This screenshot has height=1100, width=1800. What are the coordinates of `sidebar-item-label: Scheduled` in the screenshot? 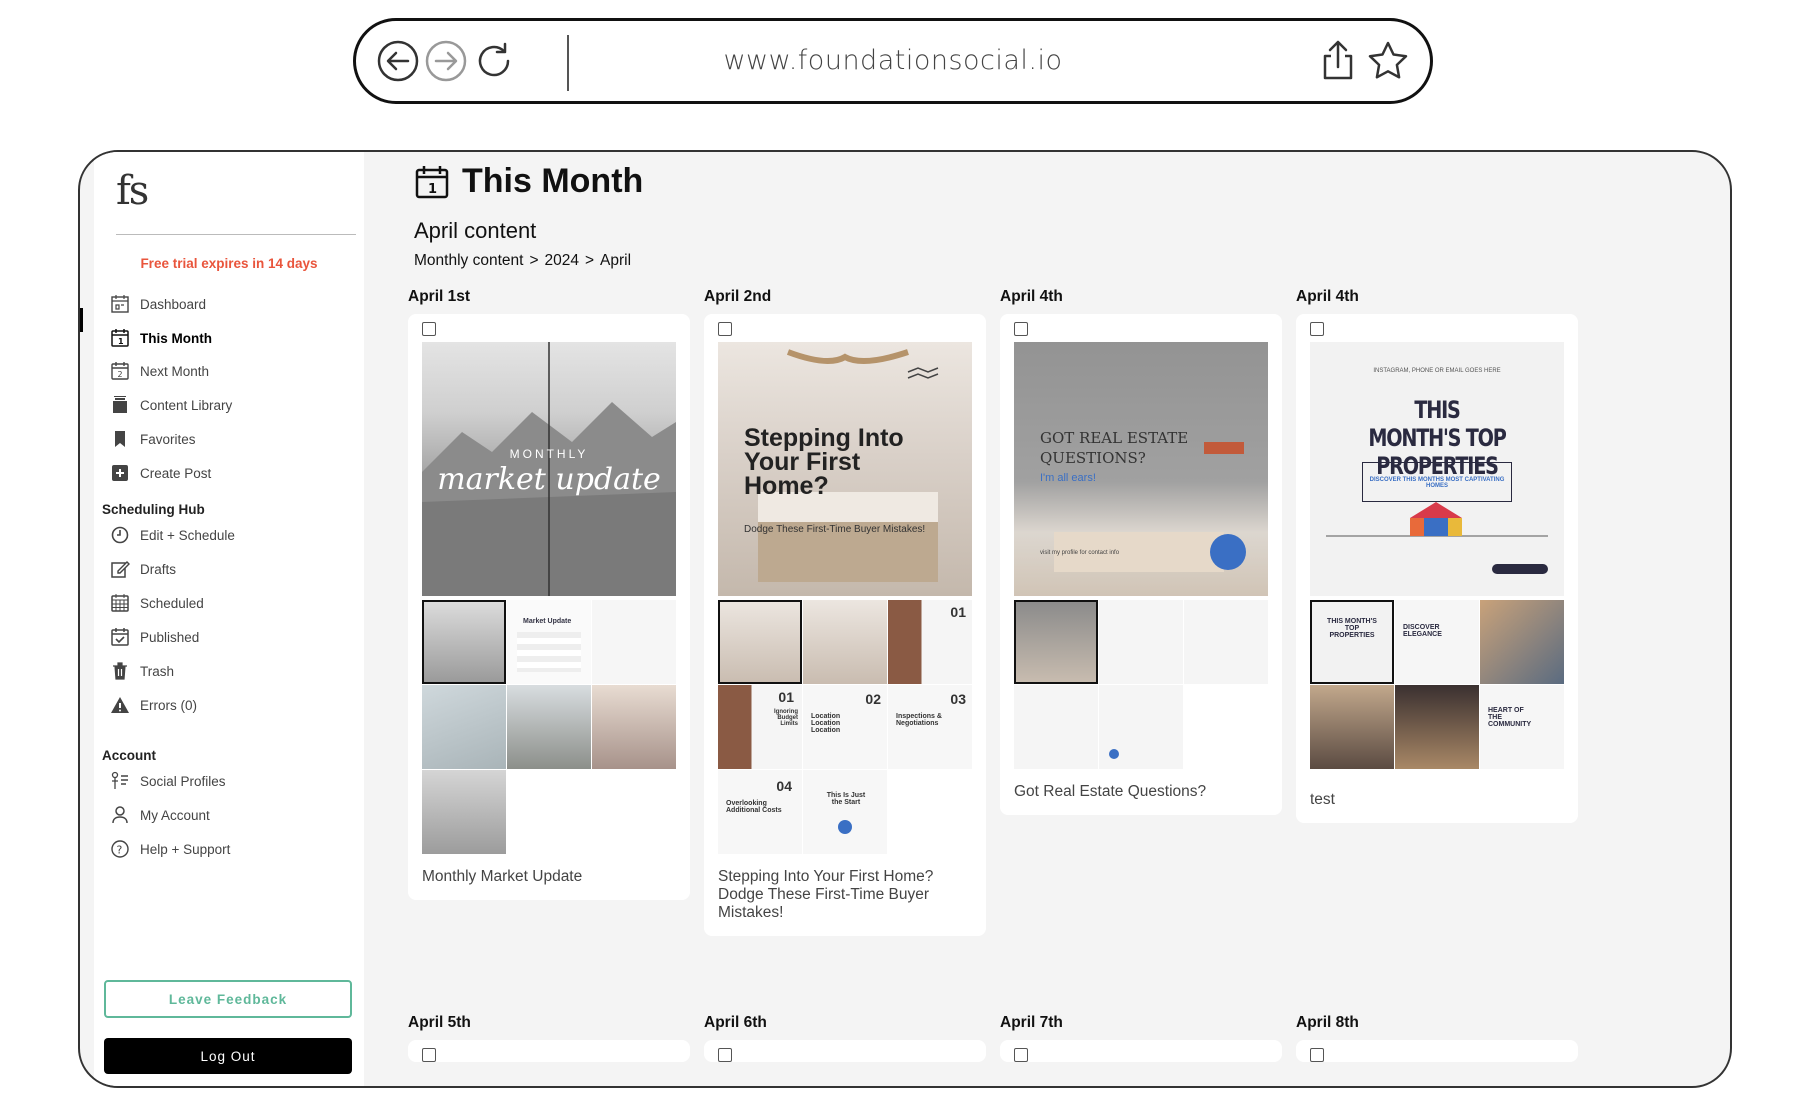 It's located at (172, 603).